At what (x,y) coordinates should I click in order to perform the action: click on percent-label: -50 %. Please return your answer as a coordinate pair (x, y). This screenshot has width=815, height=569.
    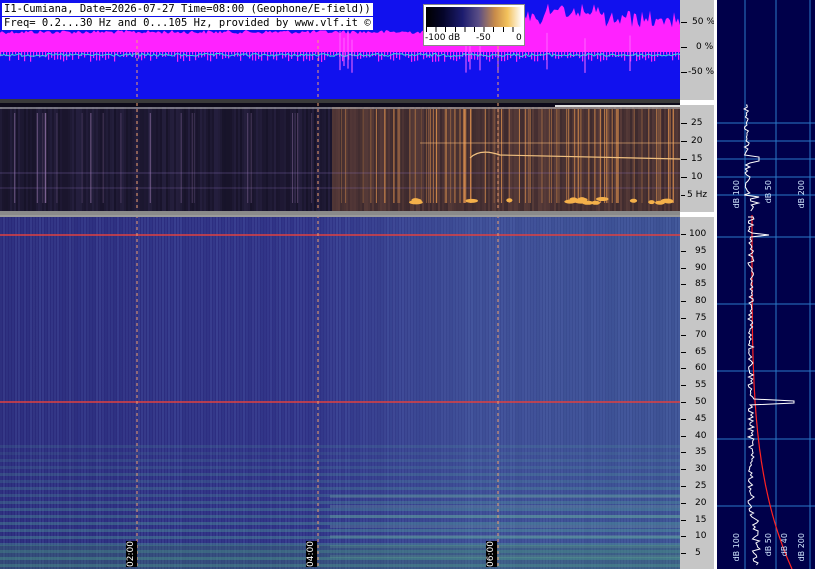
    Looking at the image, I should click on (701, 72).